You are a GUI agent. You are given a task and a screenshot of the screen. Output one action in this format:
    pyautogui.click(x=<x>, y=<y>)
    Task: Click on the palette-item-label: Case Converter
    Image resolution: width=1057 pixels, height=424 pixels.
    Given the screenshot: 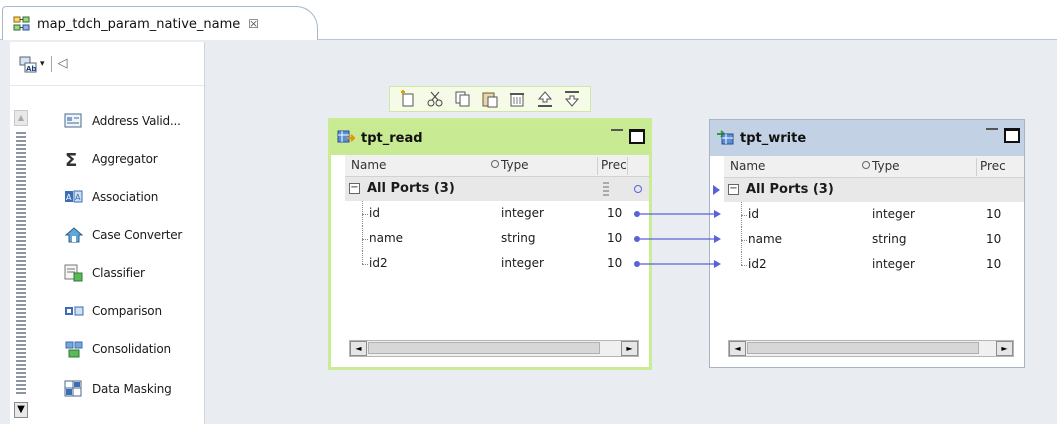 What is the action you would take?
    pyautogui.click(x=137, y=235)
    